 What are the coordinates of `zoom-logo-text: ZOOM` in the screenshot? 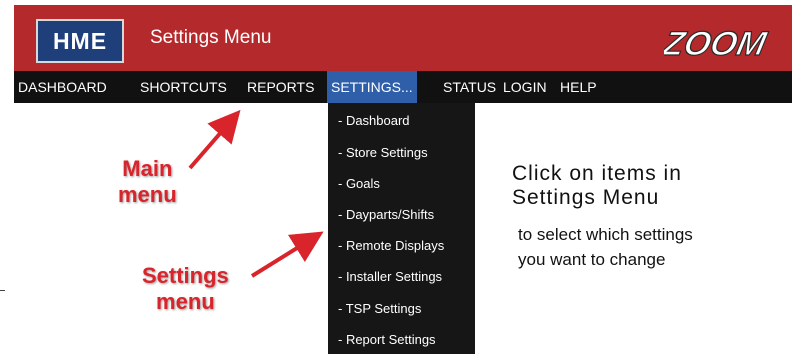 It's located at (717, 44).